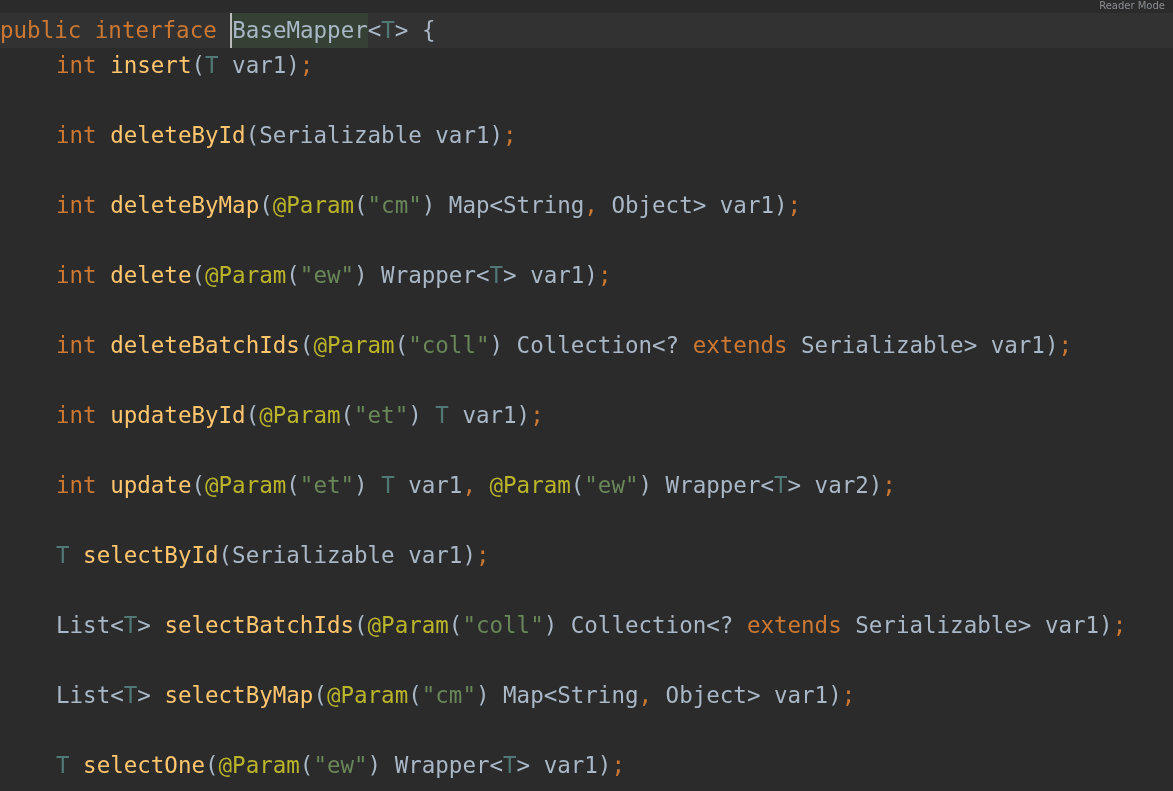 The height and width of the screenshot is (791, 1173). I want to click on code-line: T selectOne(@Param("ew") Wrapper<T> var1);, so click(340, 765).